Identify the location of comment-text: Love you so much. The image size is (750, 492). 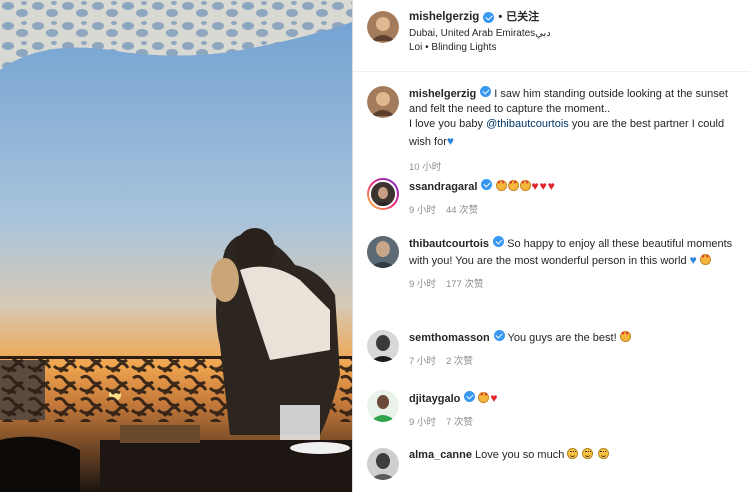
(519, 455).